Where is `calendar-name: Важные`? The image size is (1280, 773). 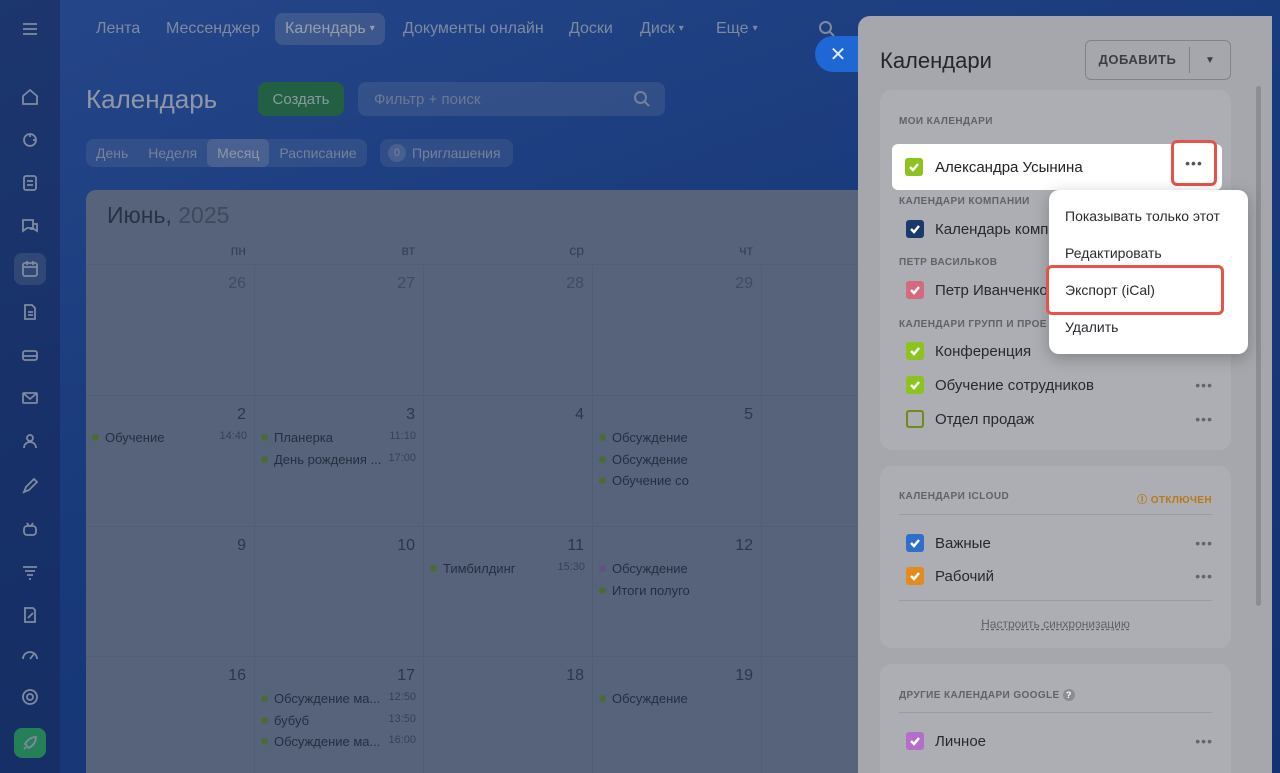 calendar-name: Важные is located at coordinates (963, 543).